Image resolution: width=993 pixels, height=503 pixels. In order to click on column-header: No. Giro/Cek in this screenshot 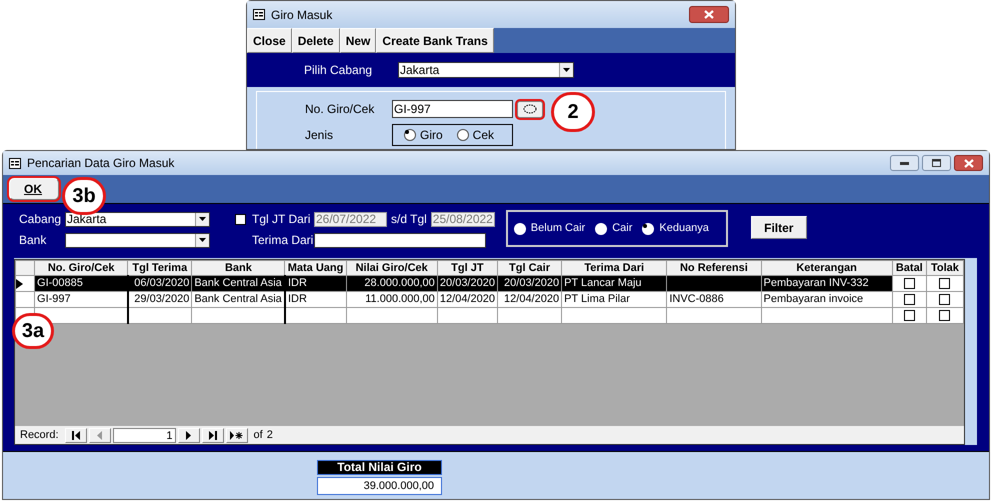, I will do `click(81, 268)`.